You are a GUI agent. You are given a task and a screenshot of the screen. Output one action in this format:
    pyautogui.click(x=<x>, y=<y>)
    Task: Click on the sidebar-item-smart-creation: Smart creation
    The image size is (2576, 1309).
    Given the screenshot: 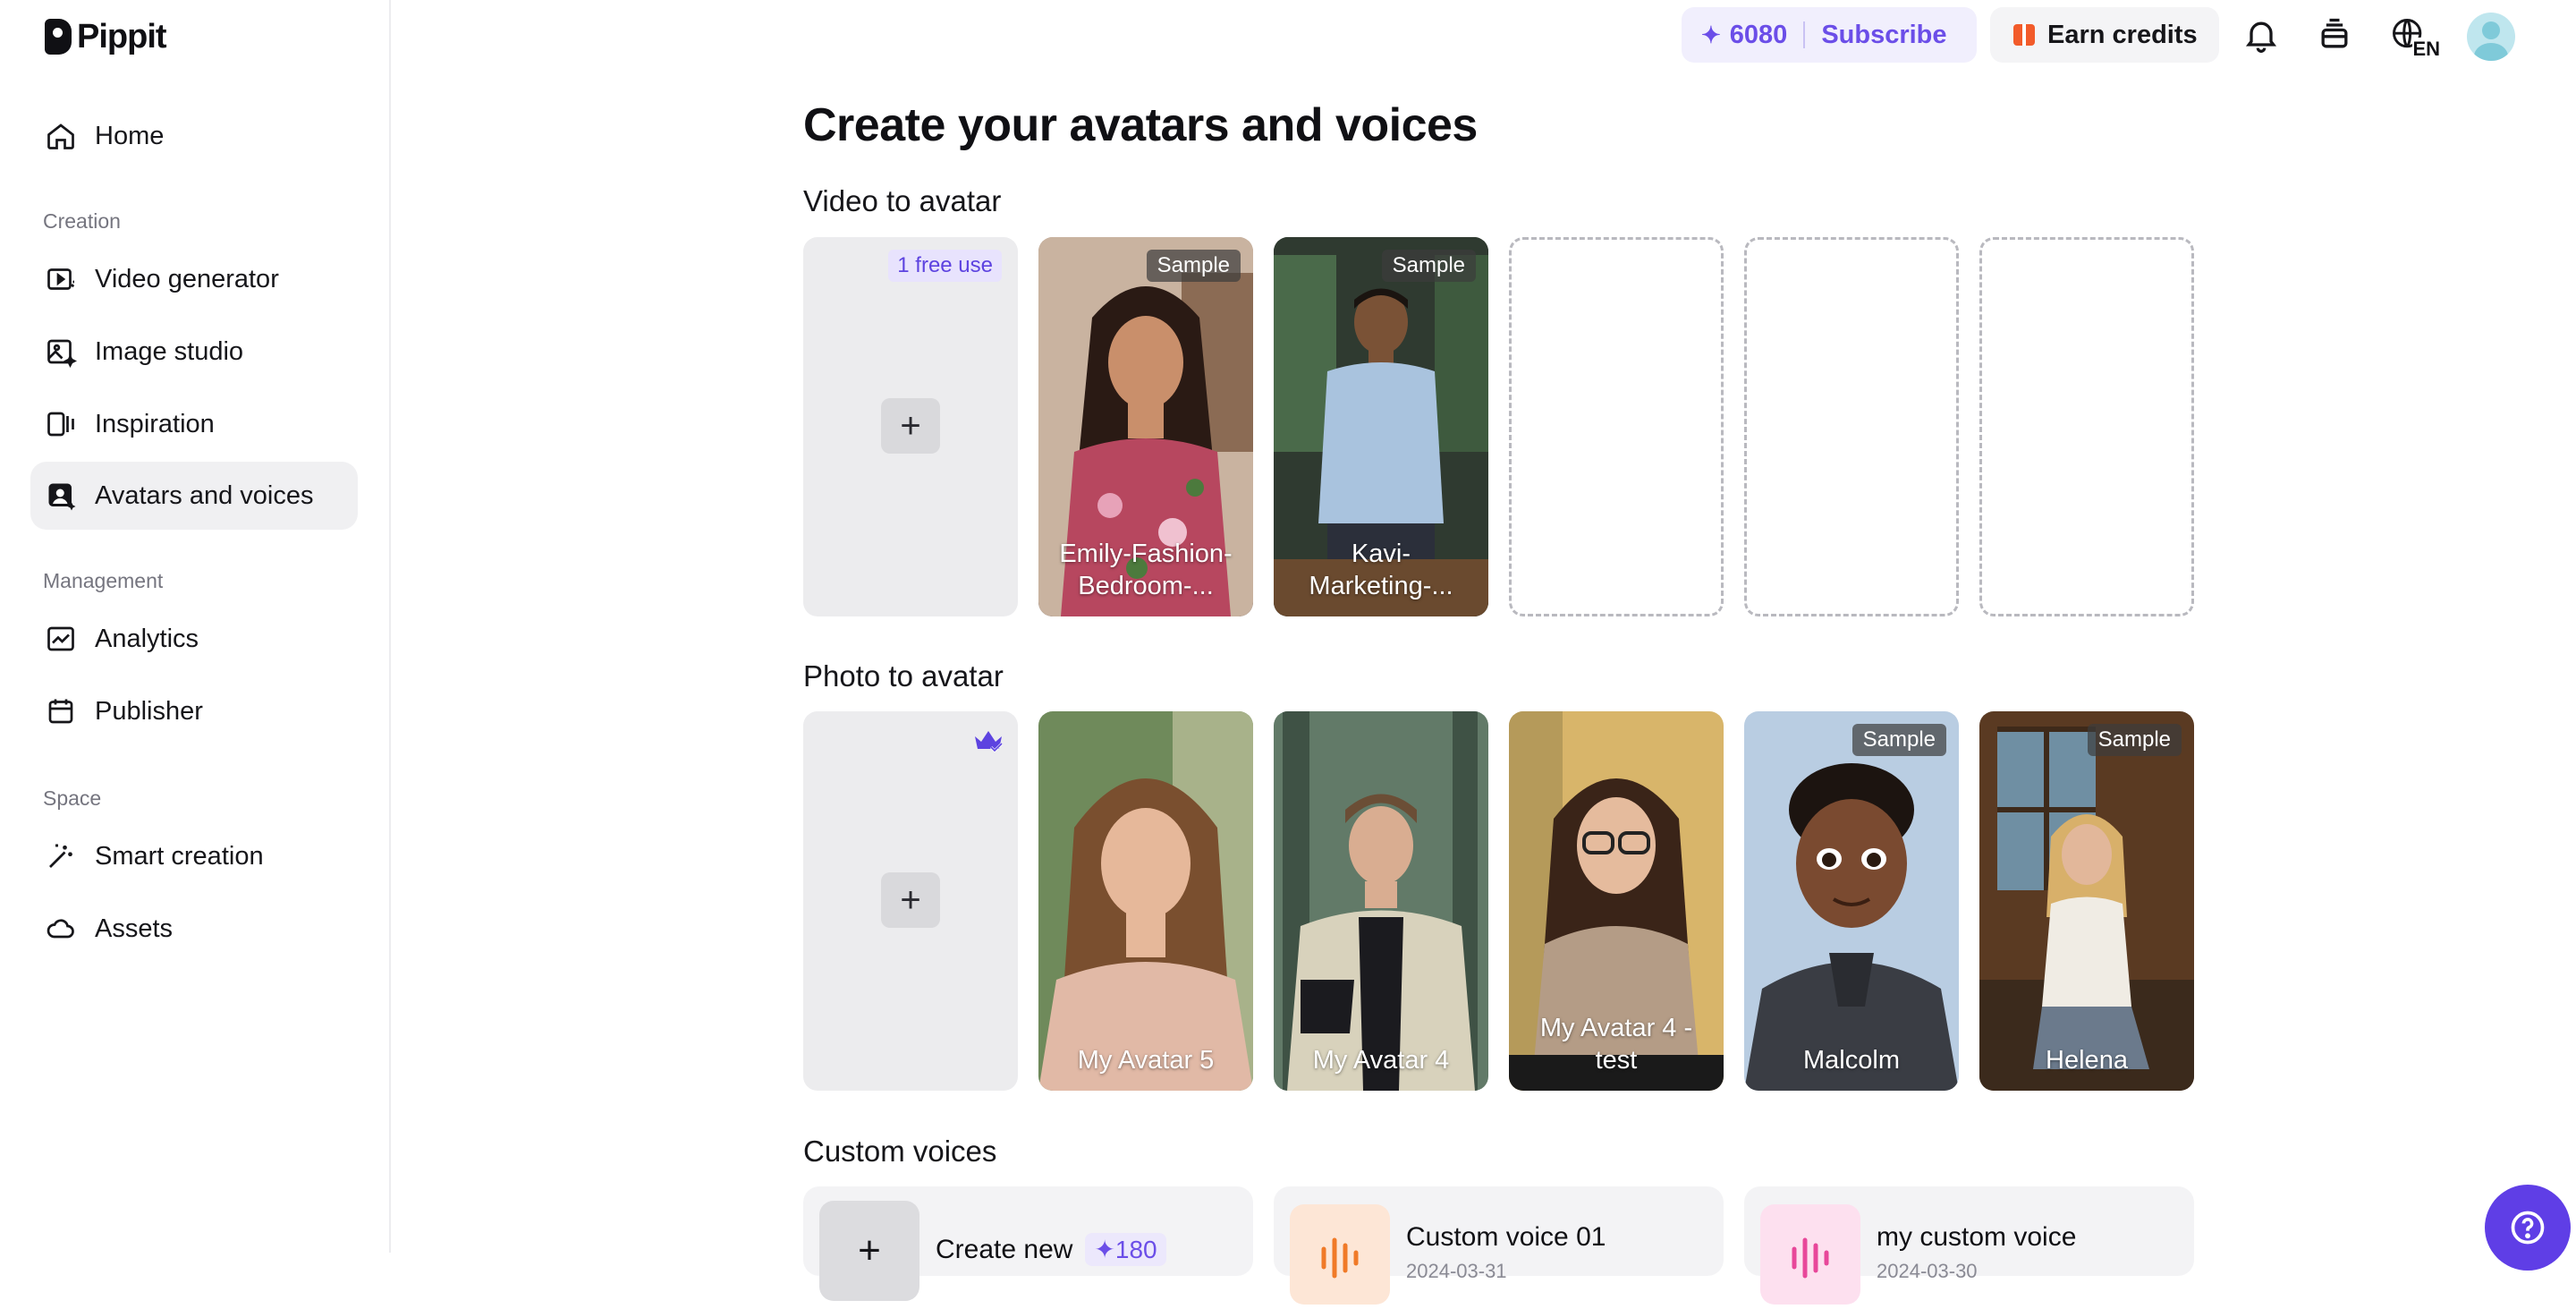 What is the action you would take?
    pyautogui.click(x=194, y=856)
    